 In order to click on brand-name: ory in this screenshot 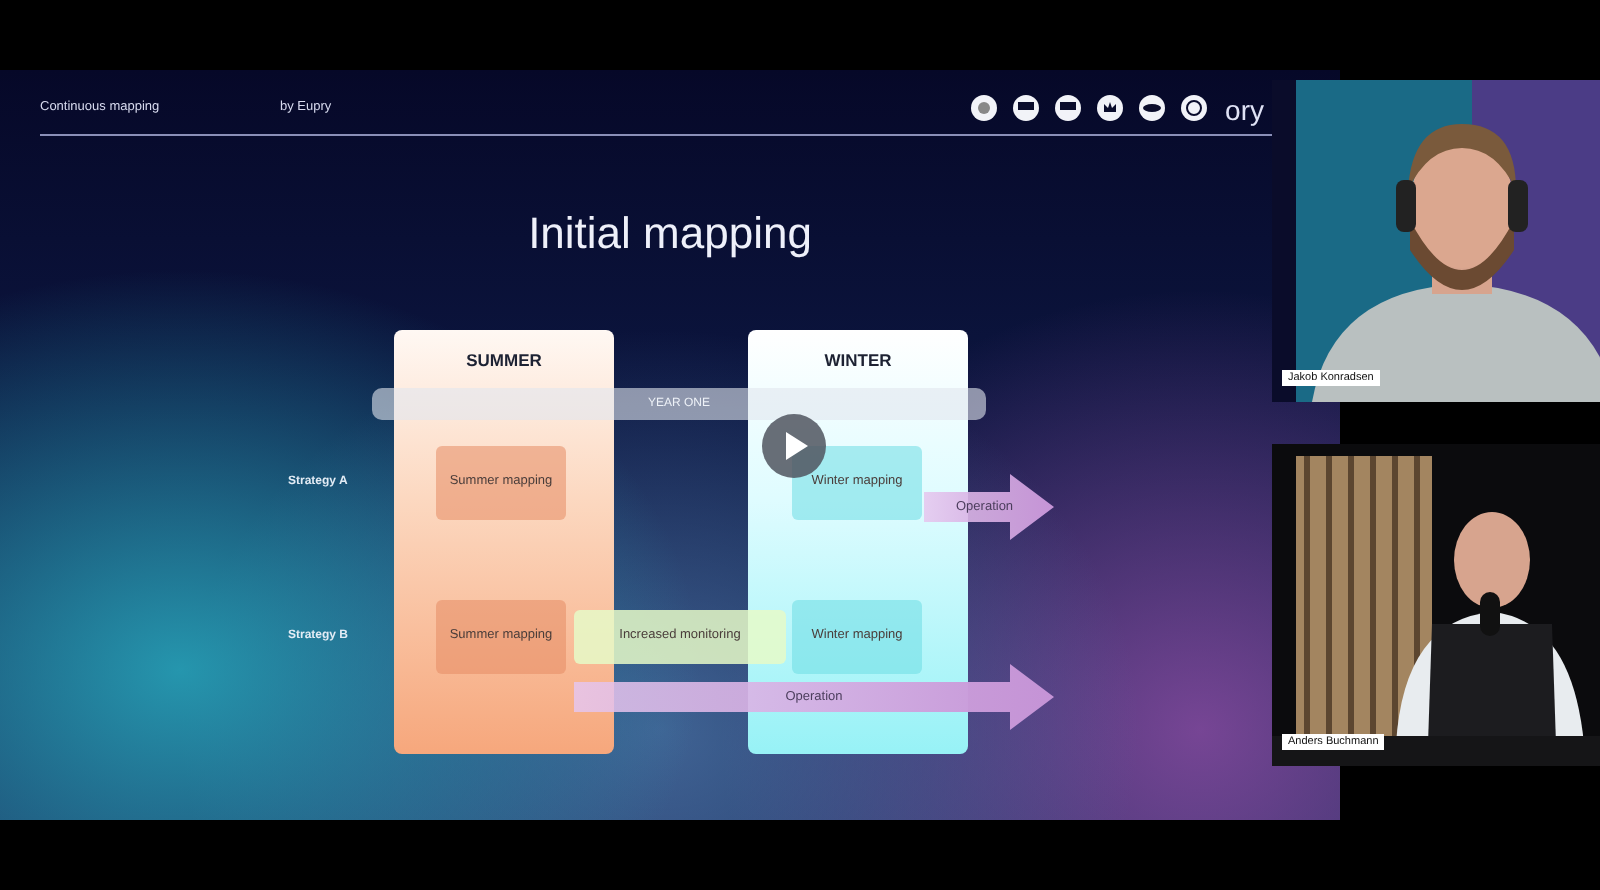, I will do `click(1244, 110)`.